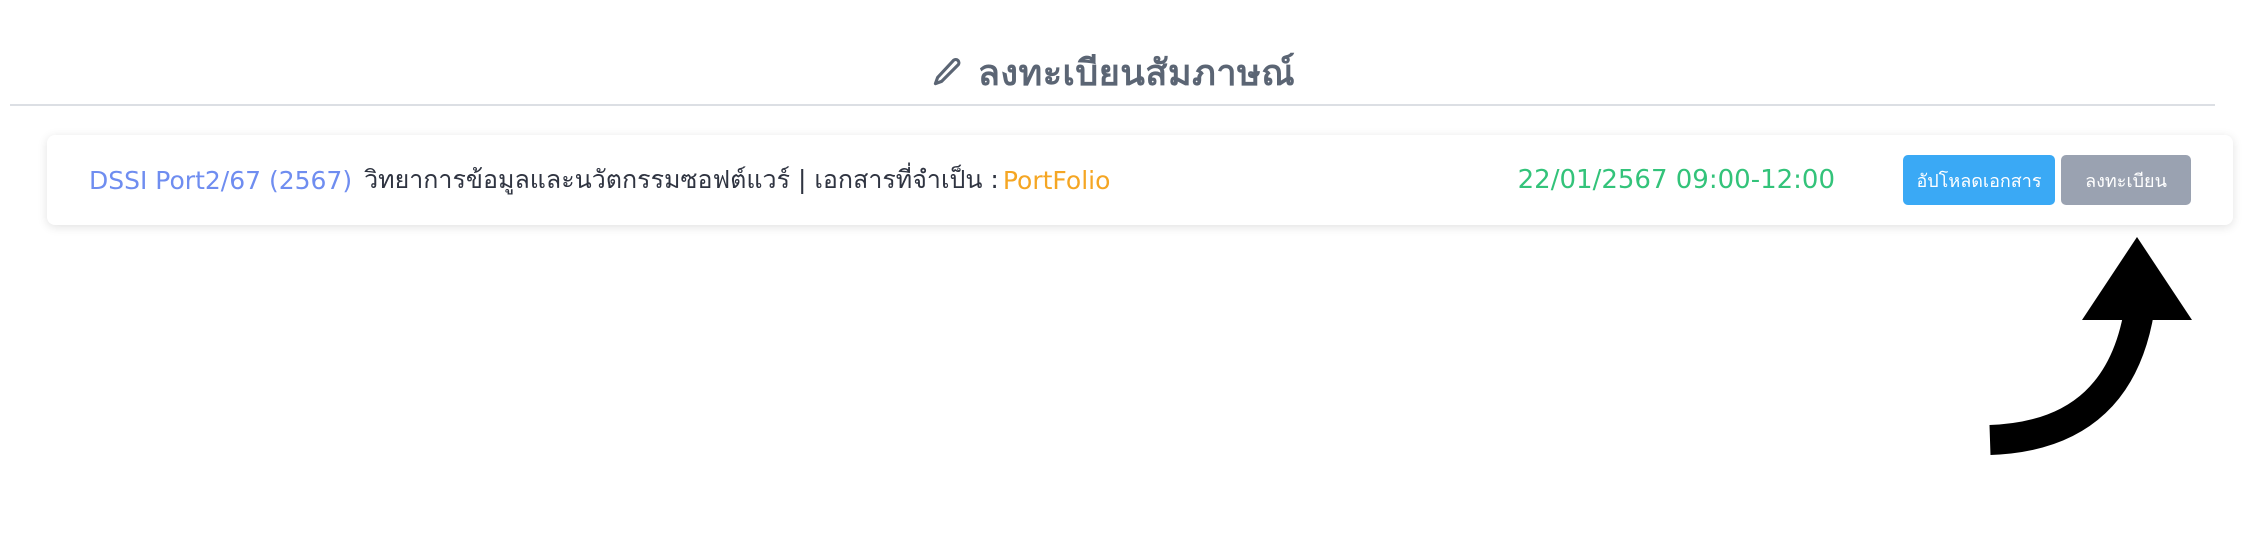 The image size is (2245, 550). I want to click on course-code: DSSI Port2/67 (2567), so click(221, 180).